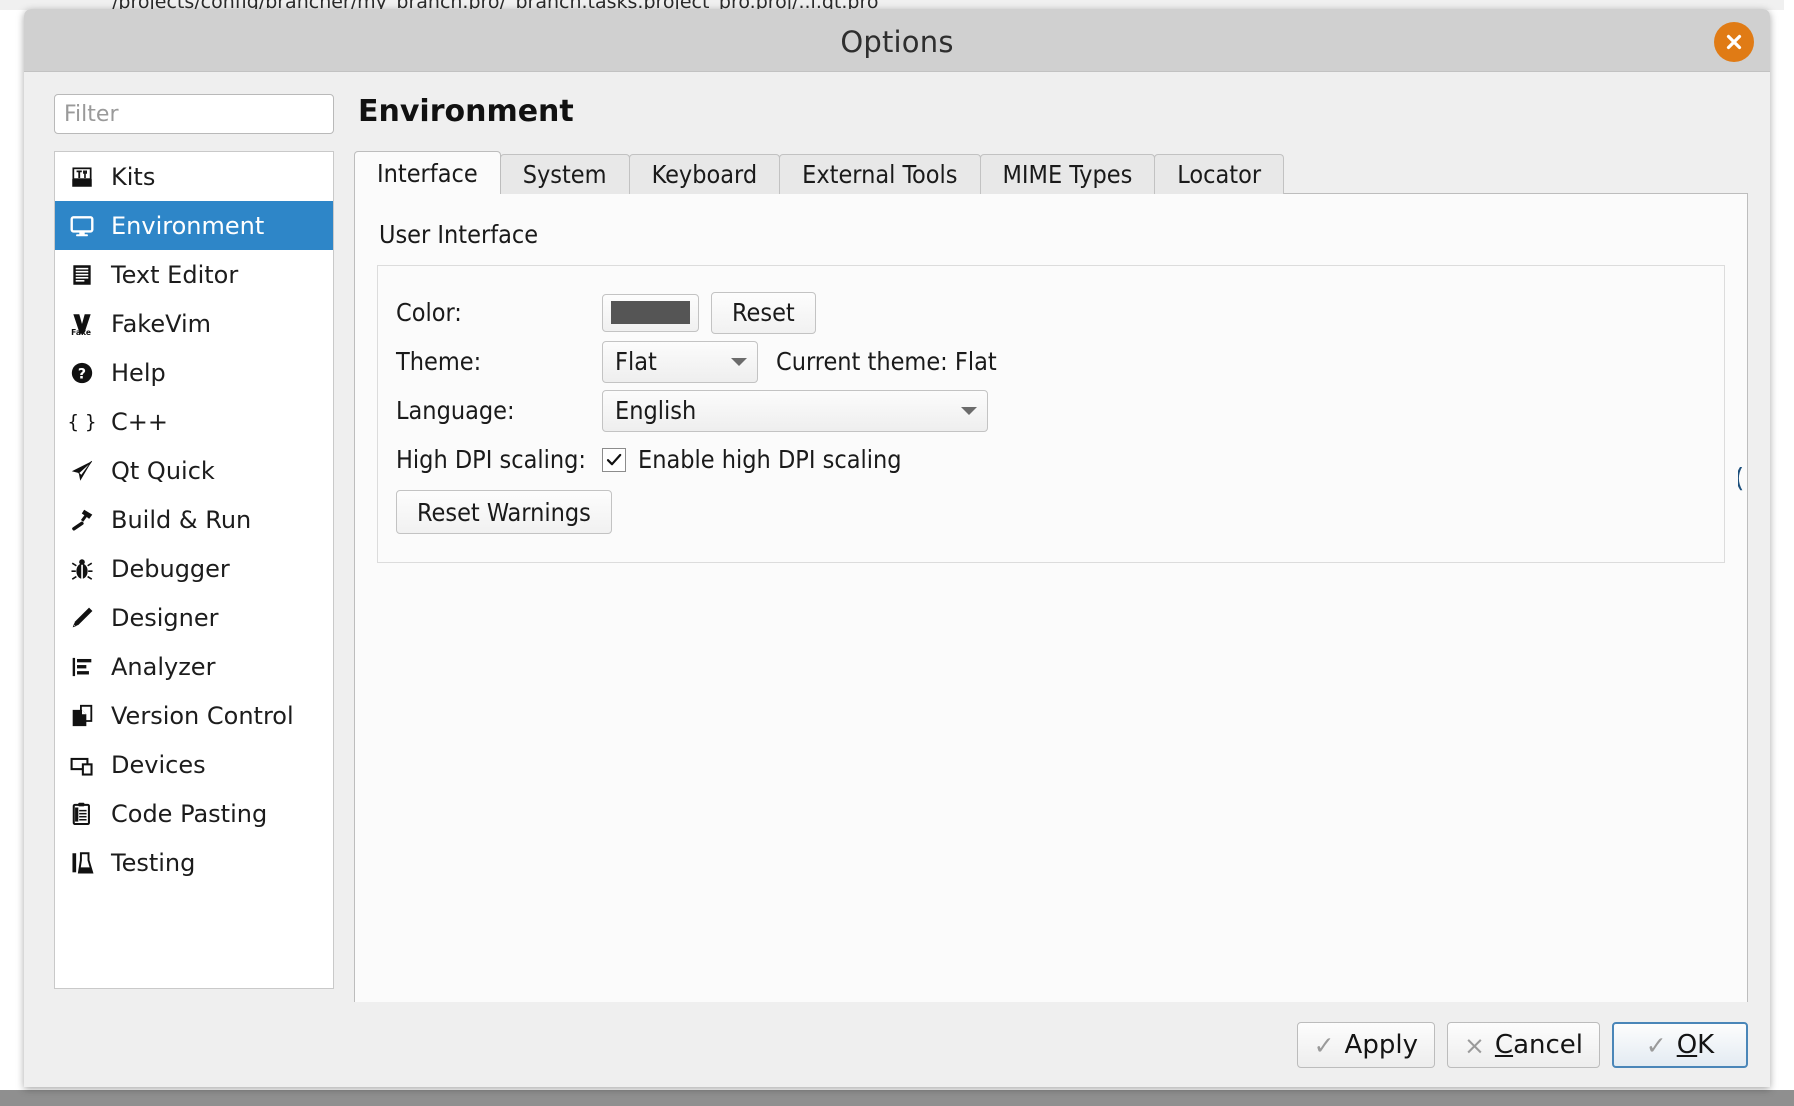 The height and width of the screenshot is (1106, 1794). Describe the element at coordinates (133, 176) in the screenshot. I see `sidebar-item-label: Kits` at that location.